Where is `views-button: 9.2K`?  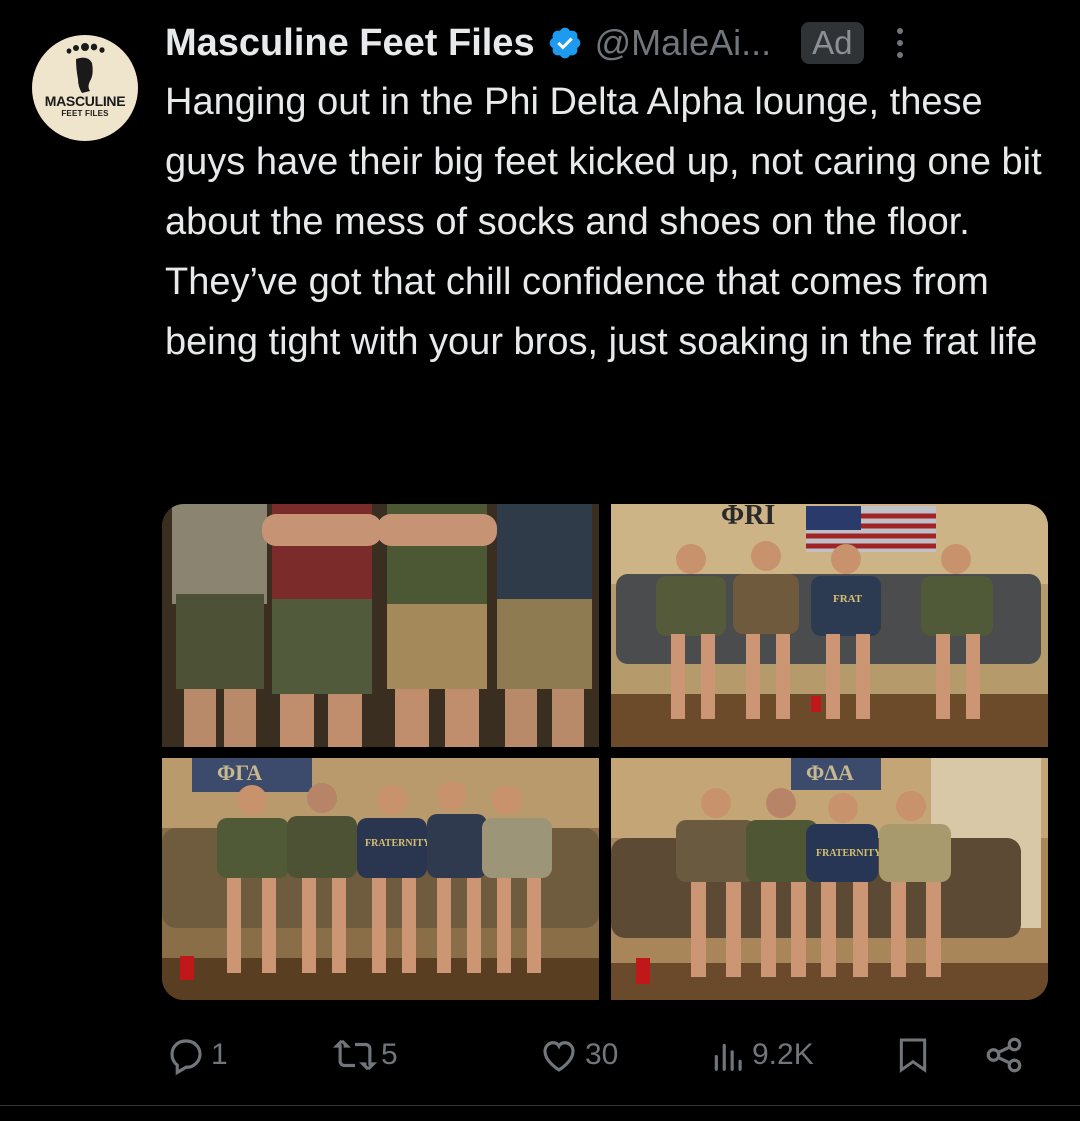
views-button: 9.2K is located at coordinates (762, 1055).